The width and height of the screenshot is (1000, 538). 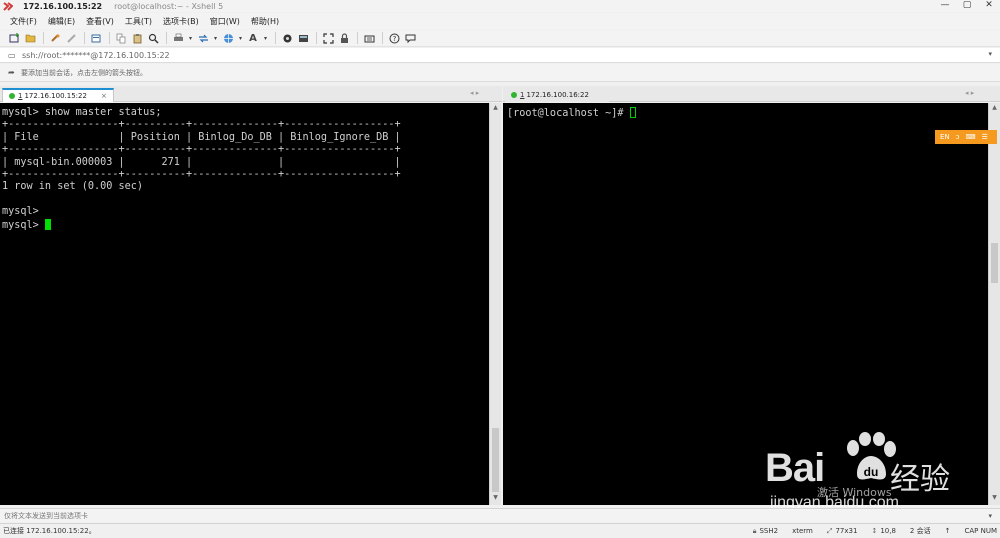 What do you see at coordinates (23, 21) in the screenshot?
I see `menu-file: 文件(F)` at bounding box center [23, 21].